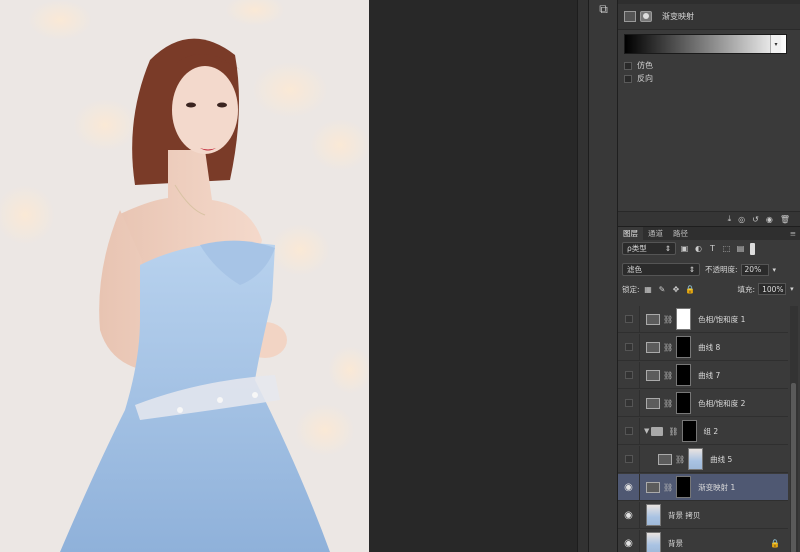  Describe the element at coordinates (740, 249) in the screenshot. I see `smart-object-filter-icon: ▤` at that location.